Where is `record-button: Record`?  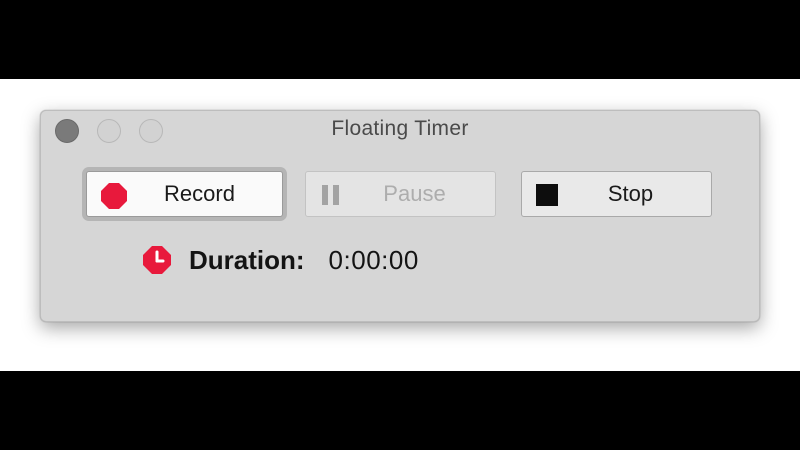
record-button: Record is located at coordinates (184, 194).